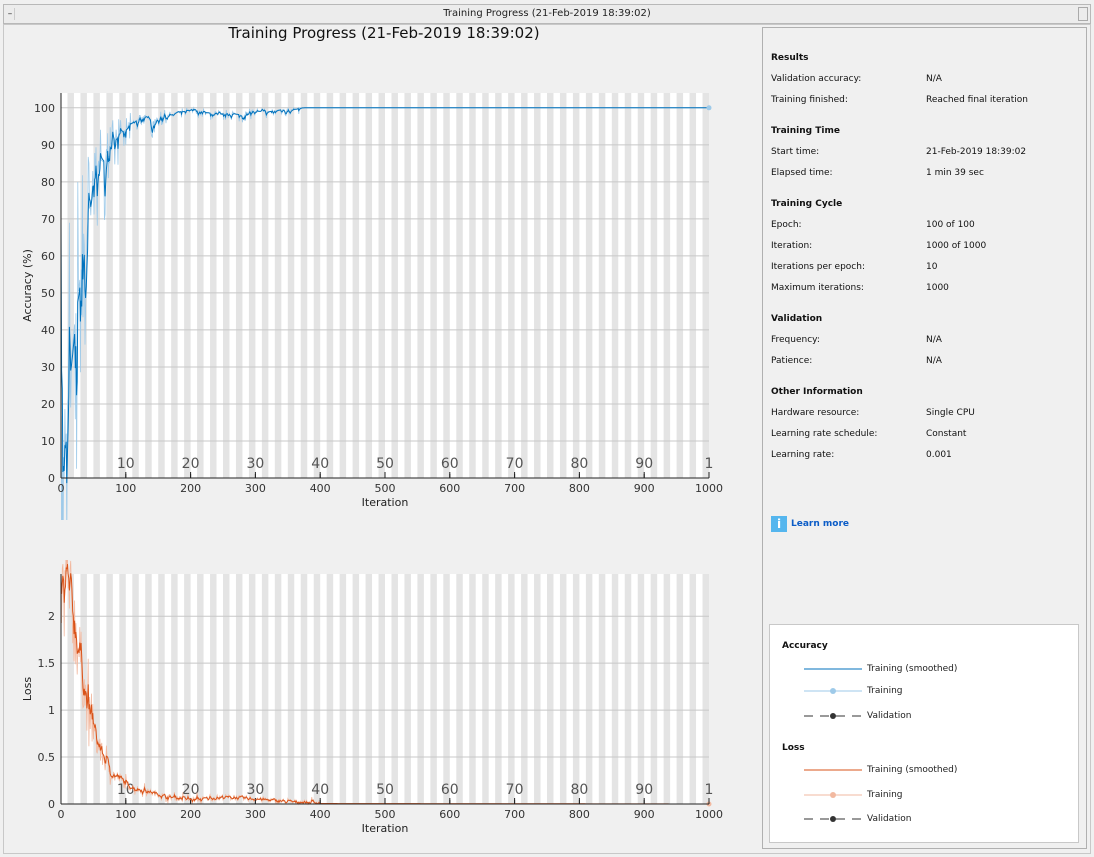 The image size is (1094, 857). I want to click on x-tick-label: 0, so click(61, 488).